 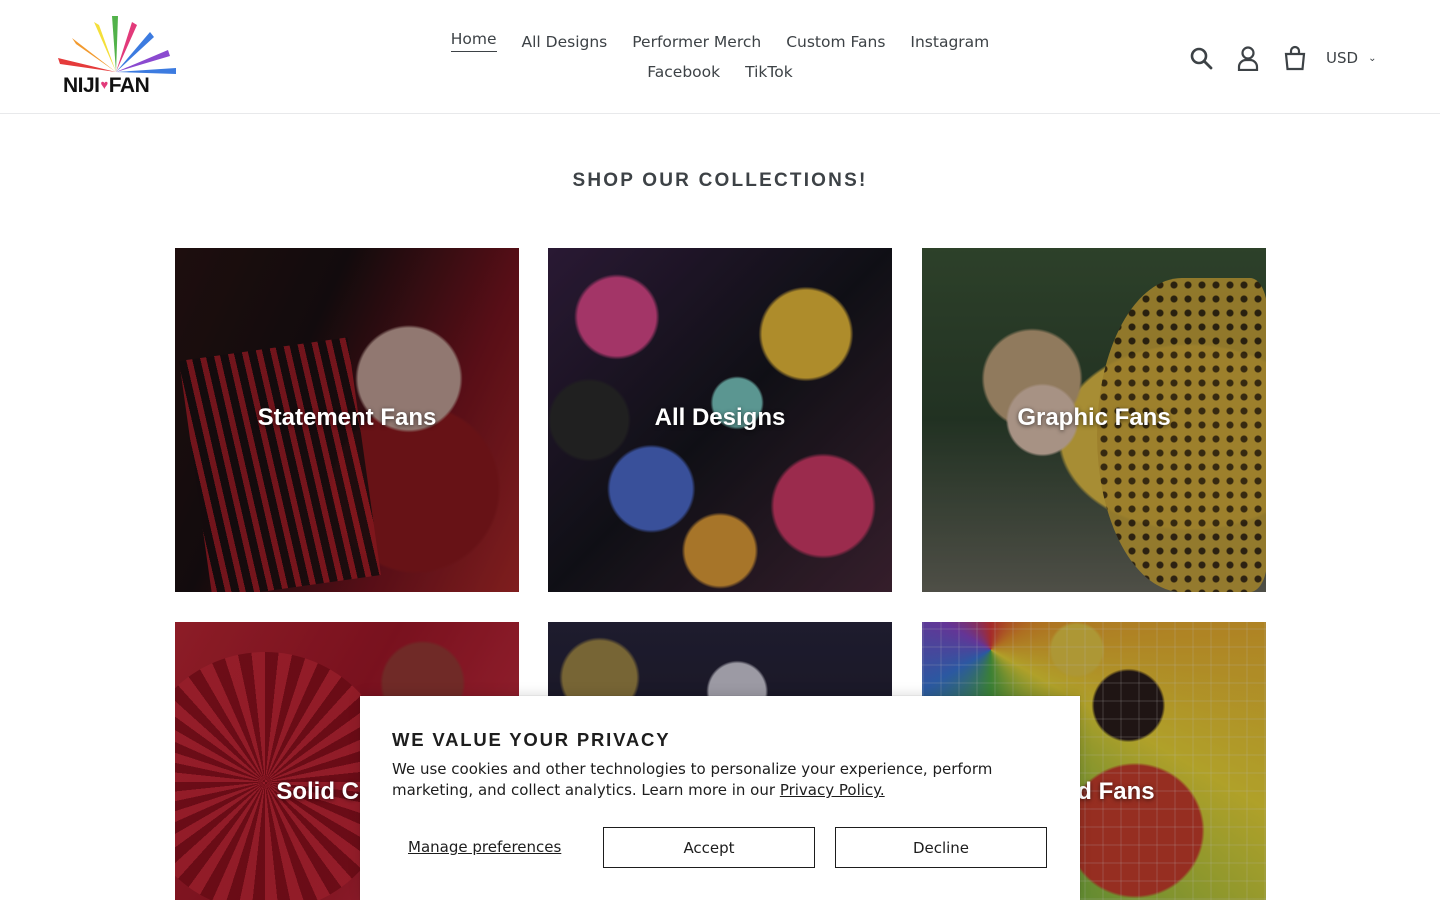 What do you see at coordinates (949, 43) in the screenshot?
I see `nav-link-instagram: Instagram` at bounding box center [949, 43].